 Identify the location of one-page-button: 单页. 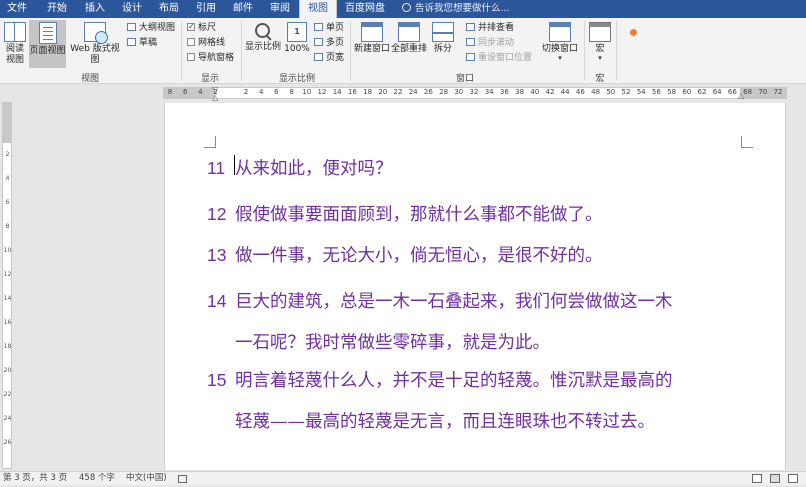
(329, 28).